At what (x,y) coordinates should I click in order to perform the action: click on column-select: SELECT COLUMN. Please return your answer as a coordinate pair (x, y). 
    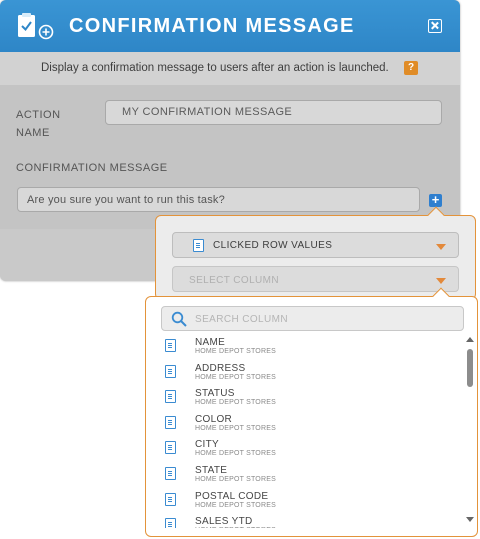
    Looking at the image, I should click on (315, 279).